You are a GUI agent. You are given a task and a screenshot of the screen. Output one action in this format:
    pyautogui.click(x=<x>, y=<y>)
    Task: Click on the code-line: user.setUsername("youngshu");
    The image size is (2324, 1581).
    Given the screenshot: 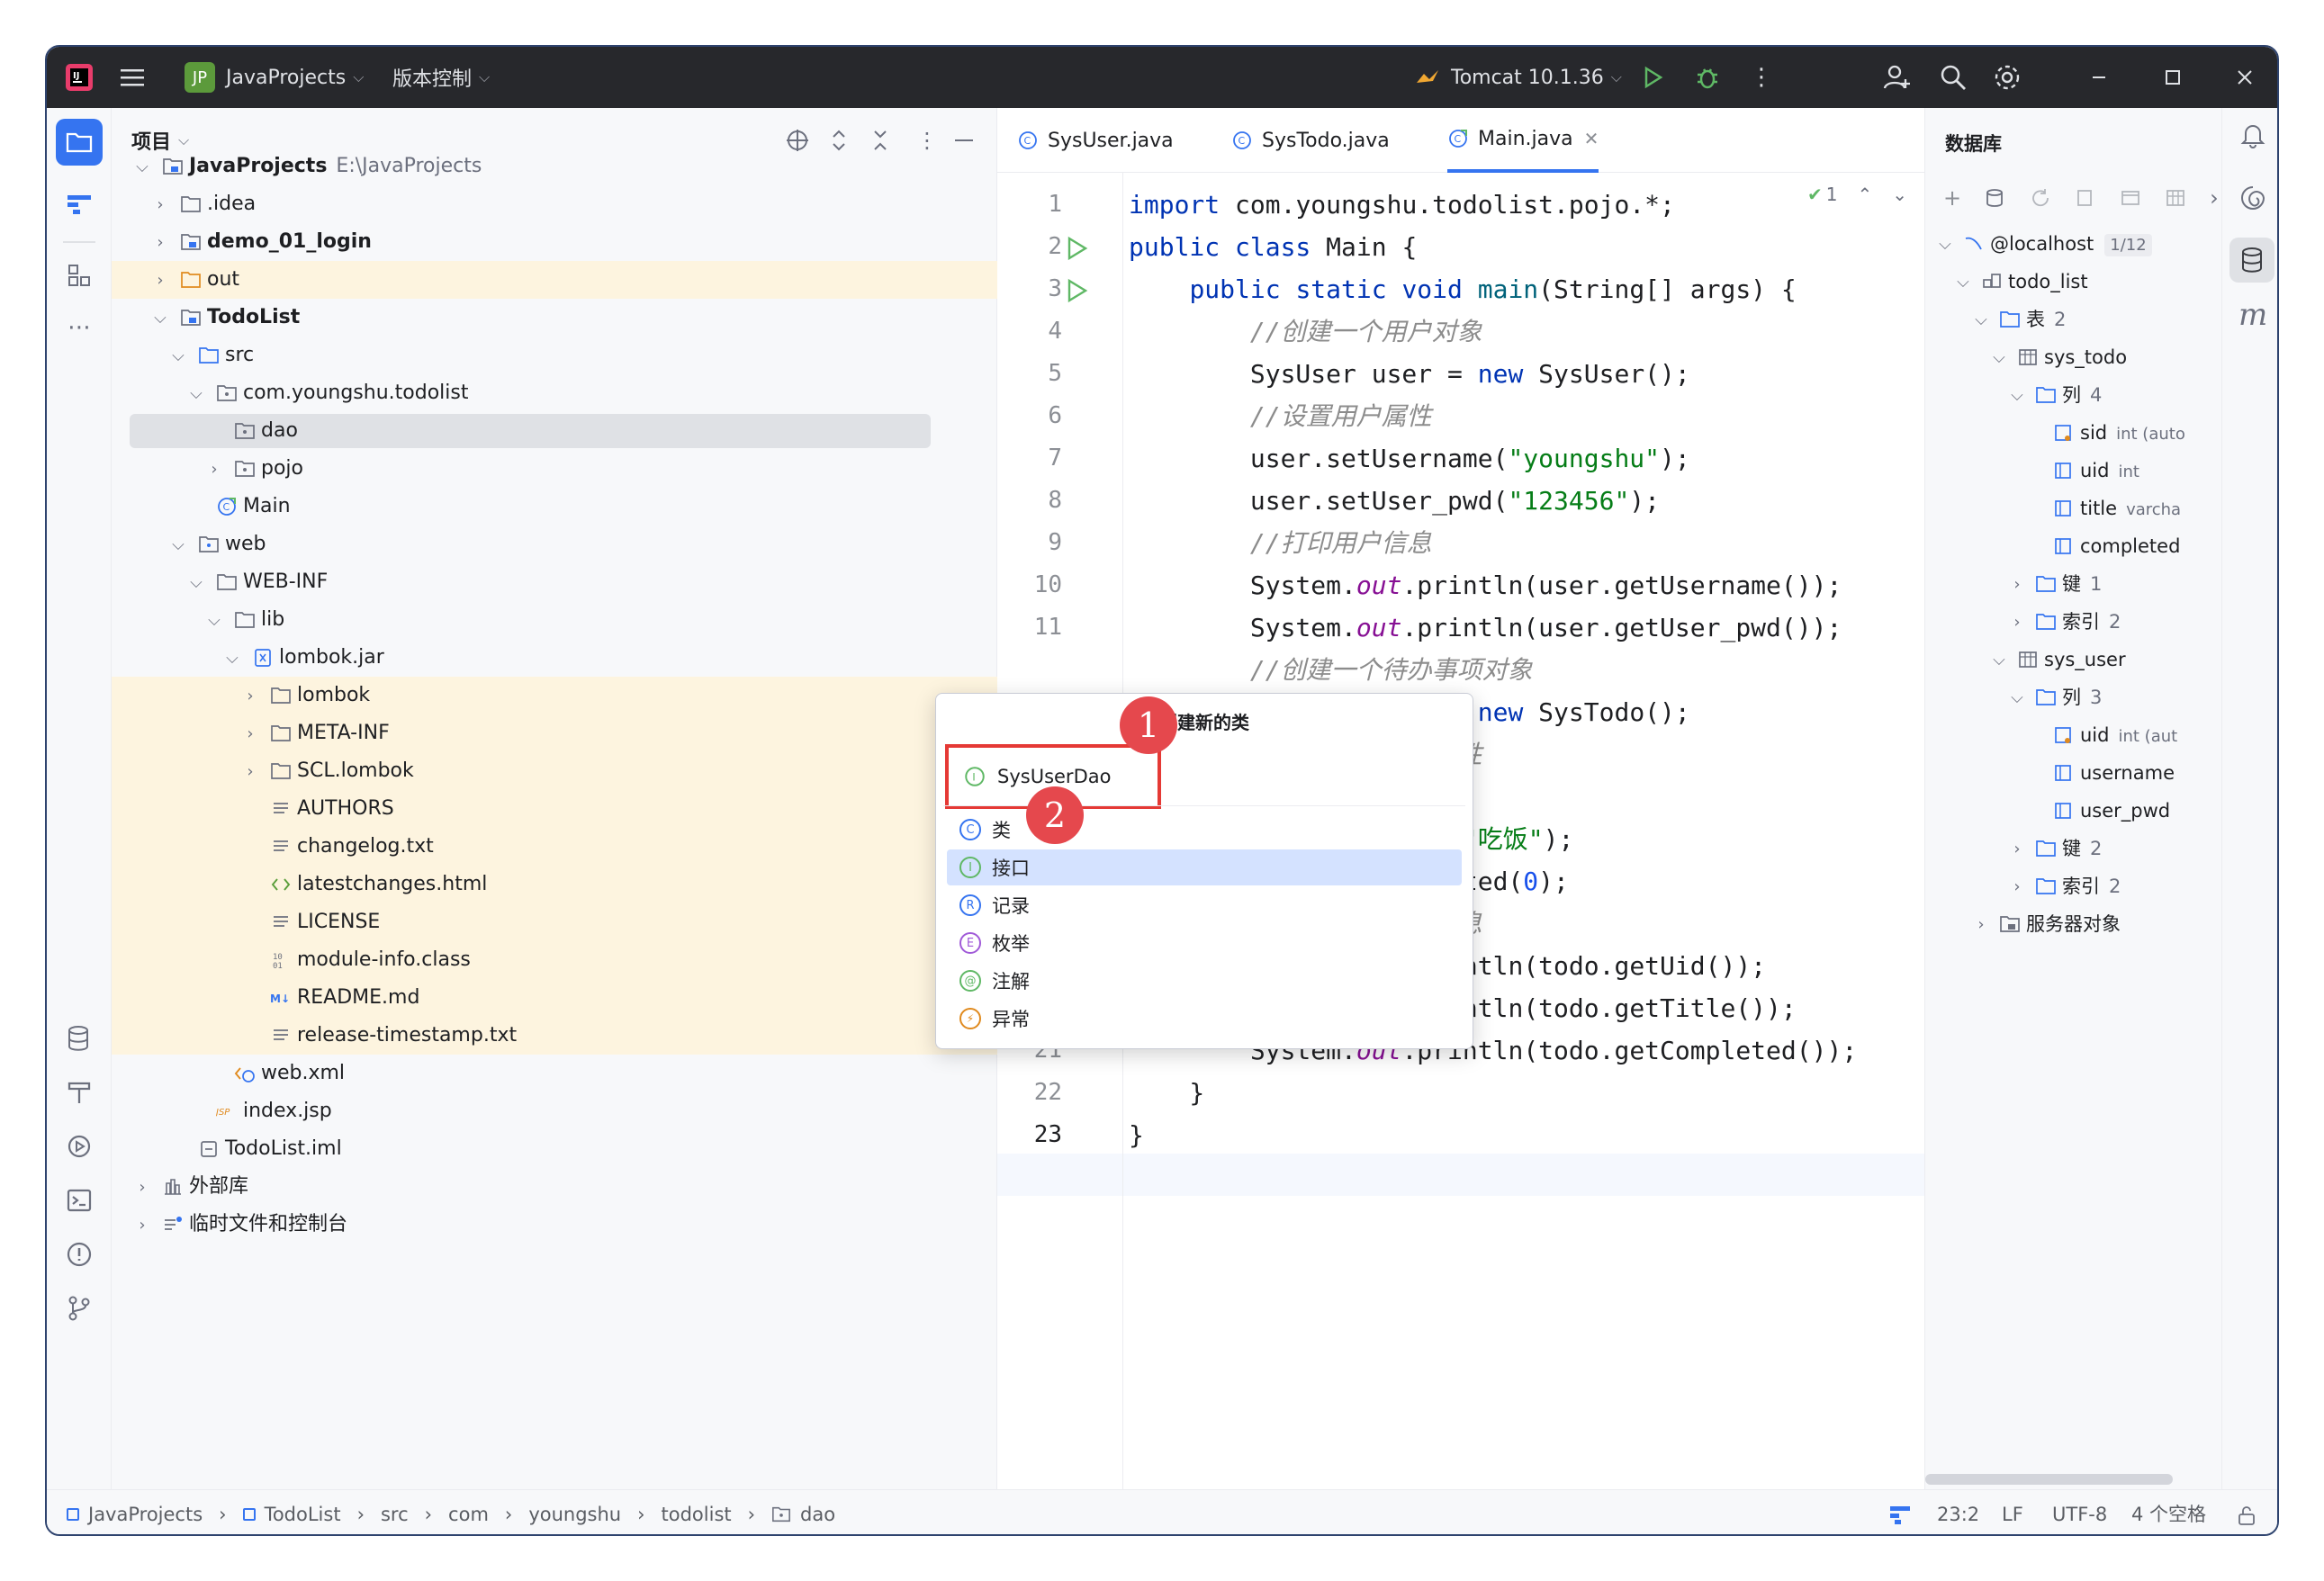 What is the action you would take?
    pyautogui.click(x=1409, y=459)
    